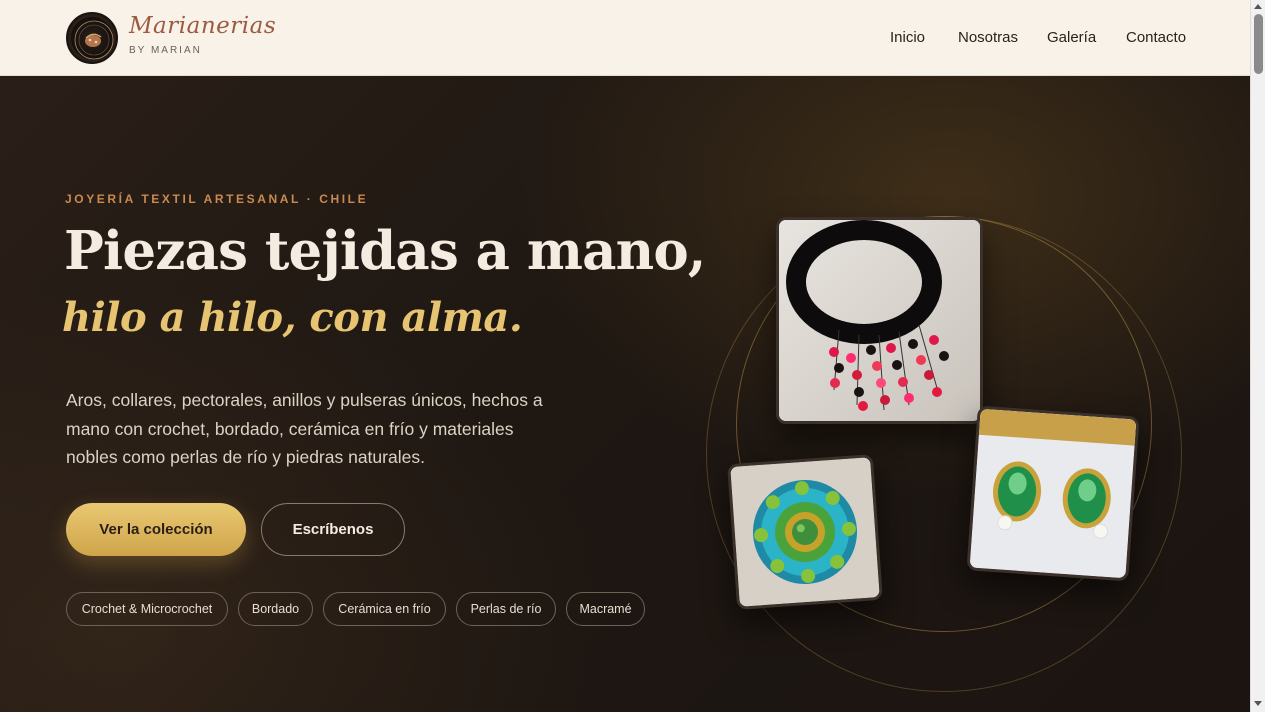 The image size is (1265, 712). Describe the element at coordinates (385, 251) in the screenshot. I see `hero-title: Piezas tejidas a mano,` at that location.